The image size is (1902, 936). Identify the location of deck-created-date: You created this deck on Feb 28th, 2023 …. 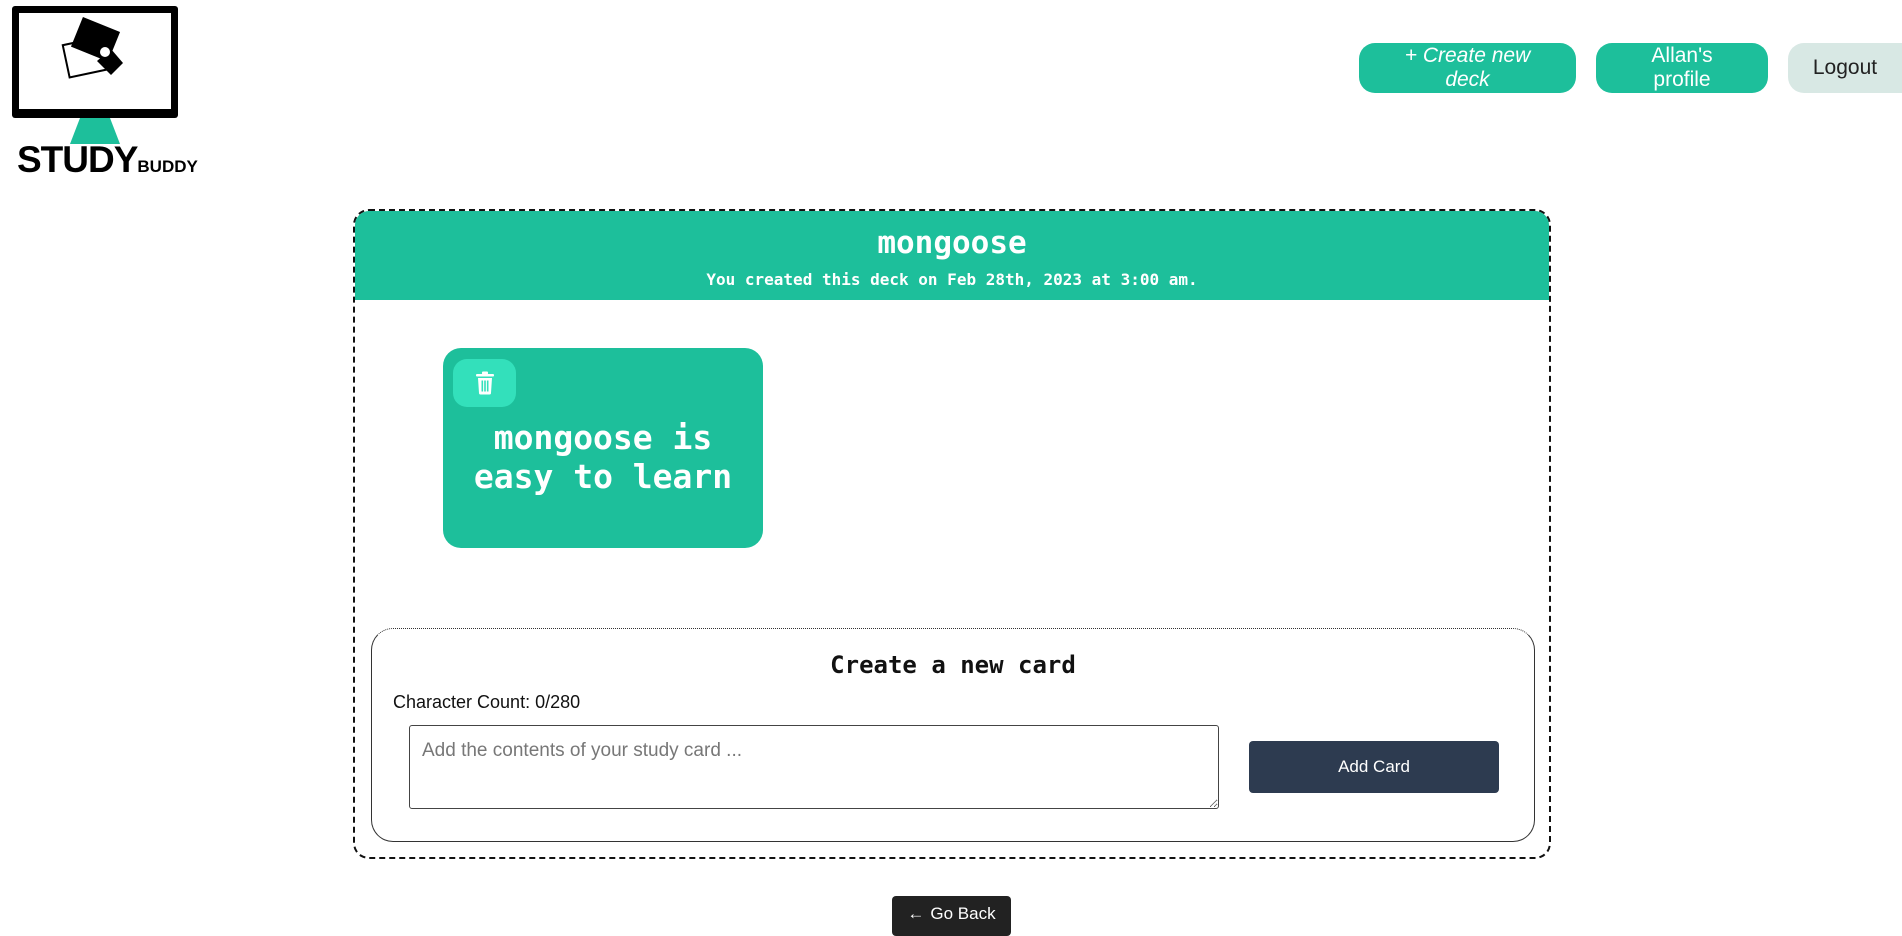
(952, 279).